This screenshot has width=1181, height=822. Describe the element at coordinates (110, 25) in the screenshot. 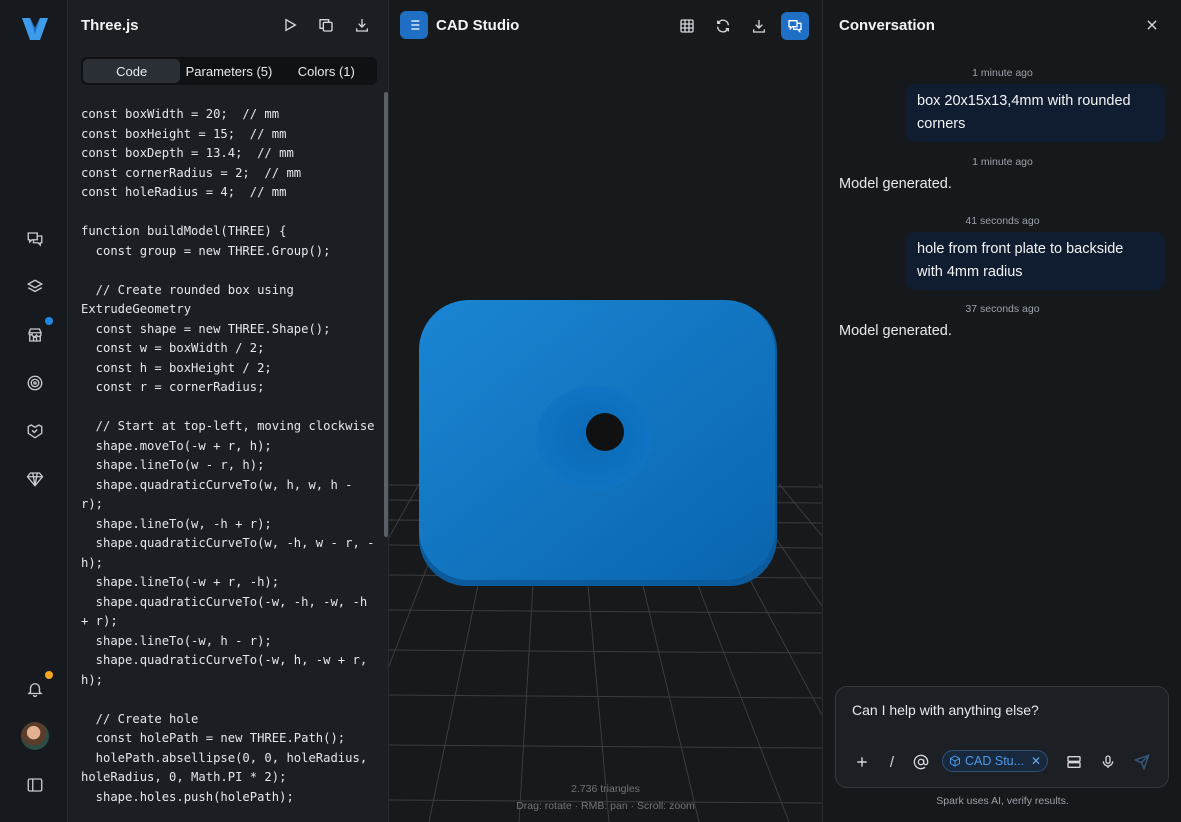

I see `code-panel-title: Three.js` at that location.